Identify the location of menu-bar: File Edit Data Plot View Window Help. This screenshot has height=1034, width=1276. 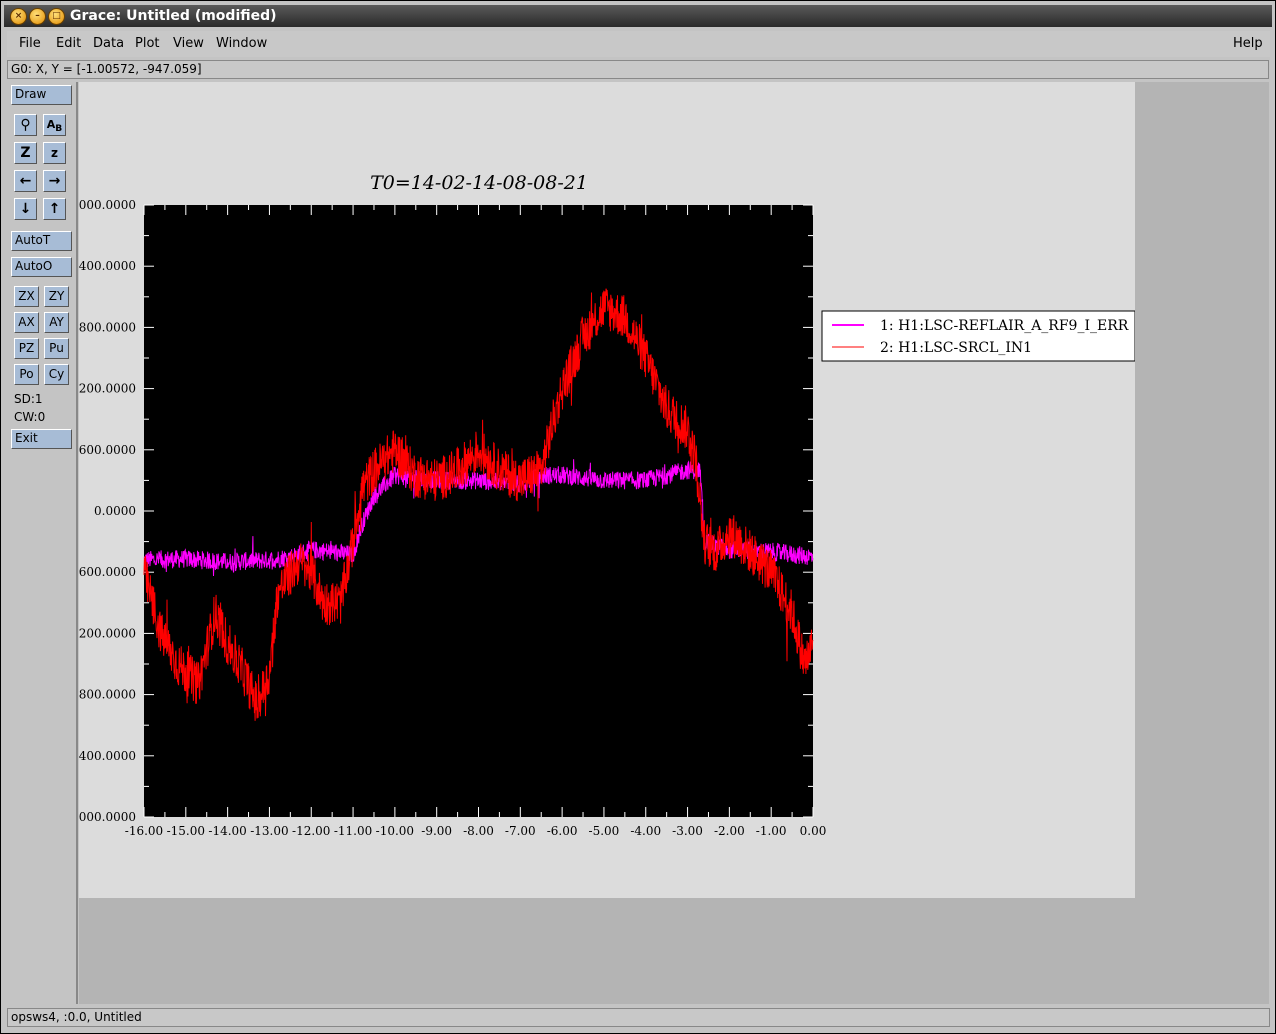
(638, 44).